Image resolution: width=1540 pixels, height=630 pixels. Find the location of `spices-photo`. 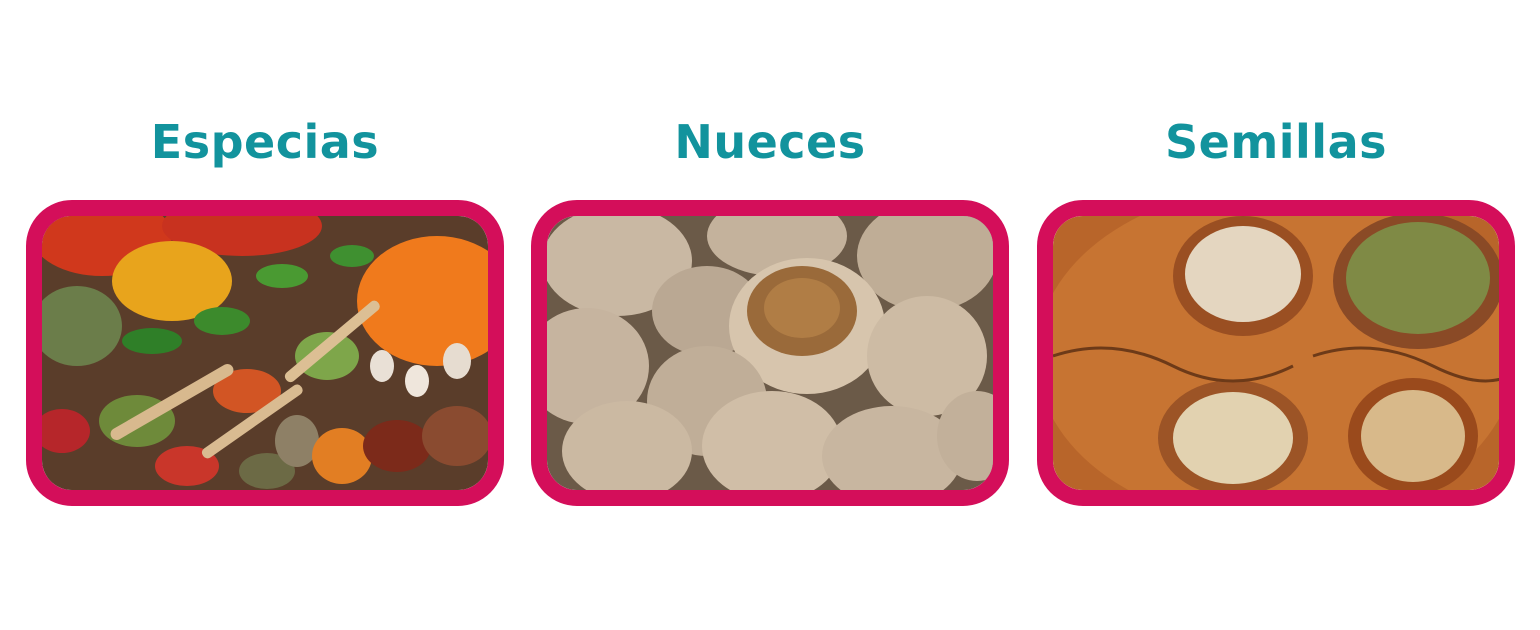

spices-photo is located at coordinates (265, 353).